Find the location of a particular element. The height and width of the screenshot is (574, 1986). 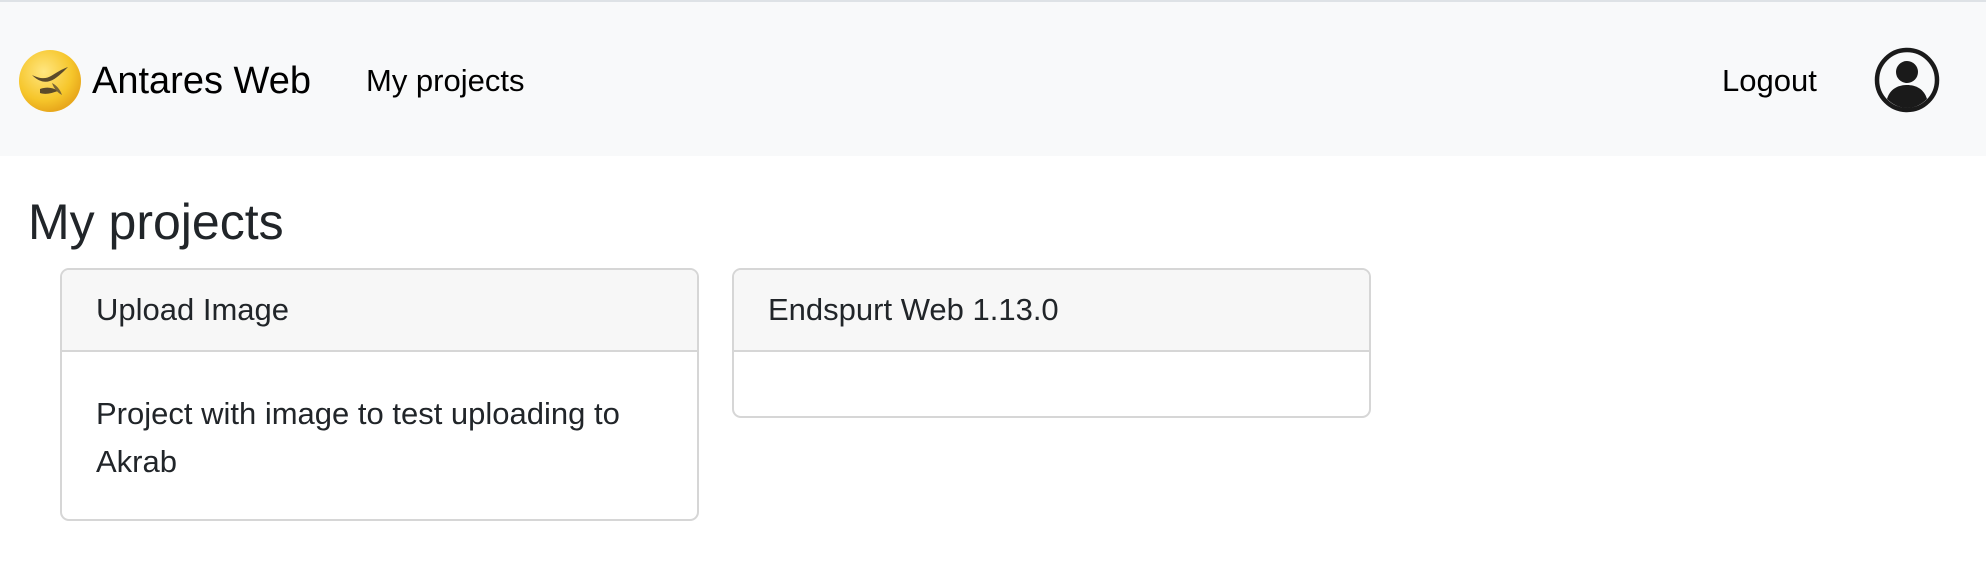

project-card: Endspurt Web 1.13.0 is located at coordinates (1051, 343).